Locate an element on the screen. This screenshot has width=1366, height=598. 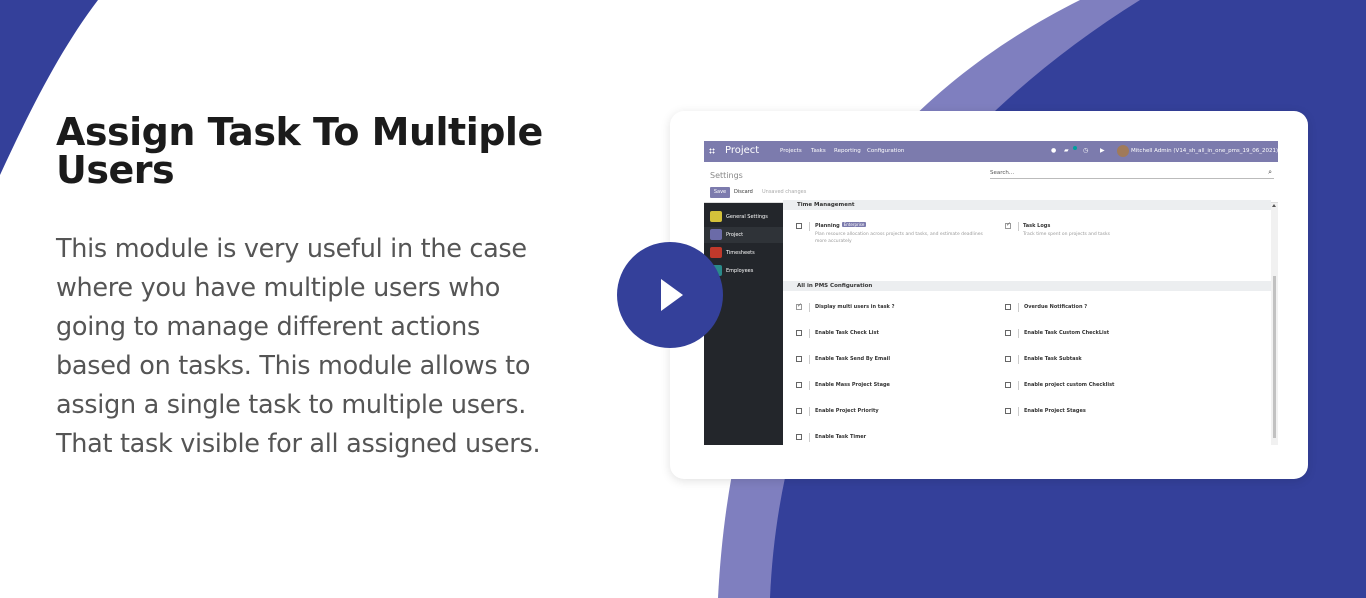
search-box: ⌕ is located at coordinates (1132, 173).